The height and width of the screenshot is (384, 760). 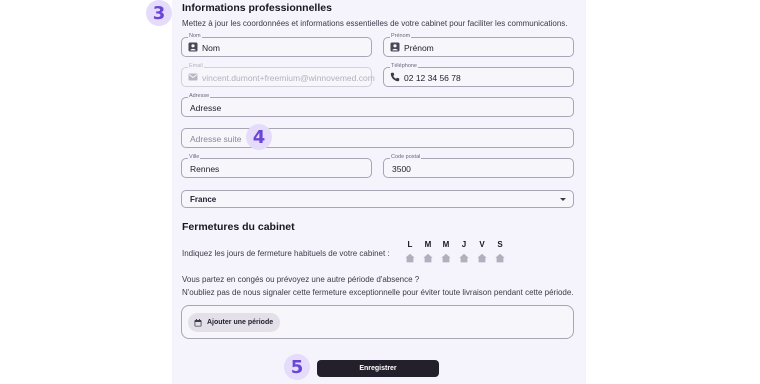 What do you see at coordinates (410, 251) in the screenshot?
I see `day-toggle-lundi: L` at bounding box center [410, 251].